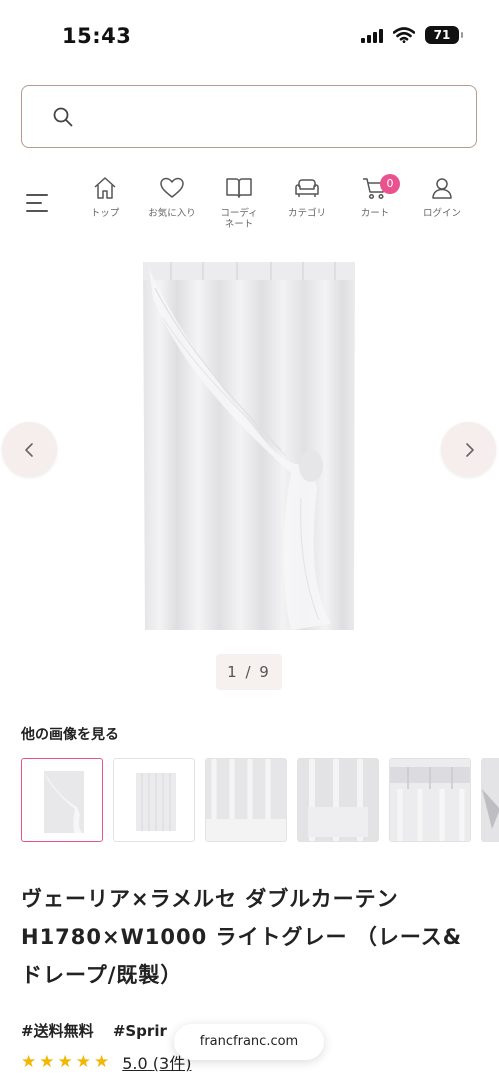 The height and width of the screenshot is (1080, 499). Describe the element at coordinates (38, 203) in the screenshot. I see `menu-icon` at that location.